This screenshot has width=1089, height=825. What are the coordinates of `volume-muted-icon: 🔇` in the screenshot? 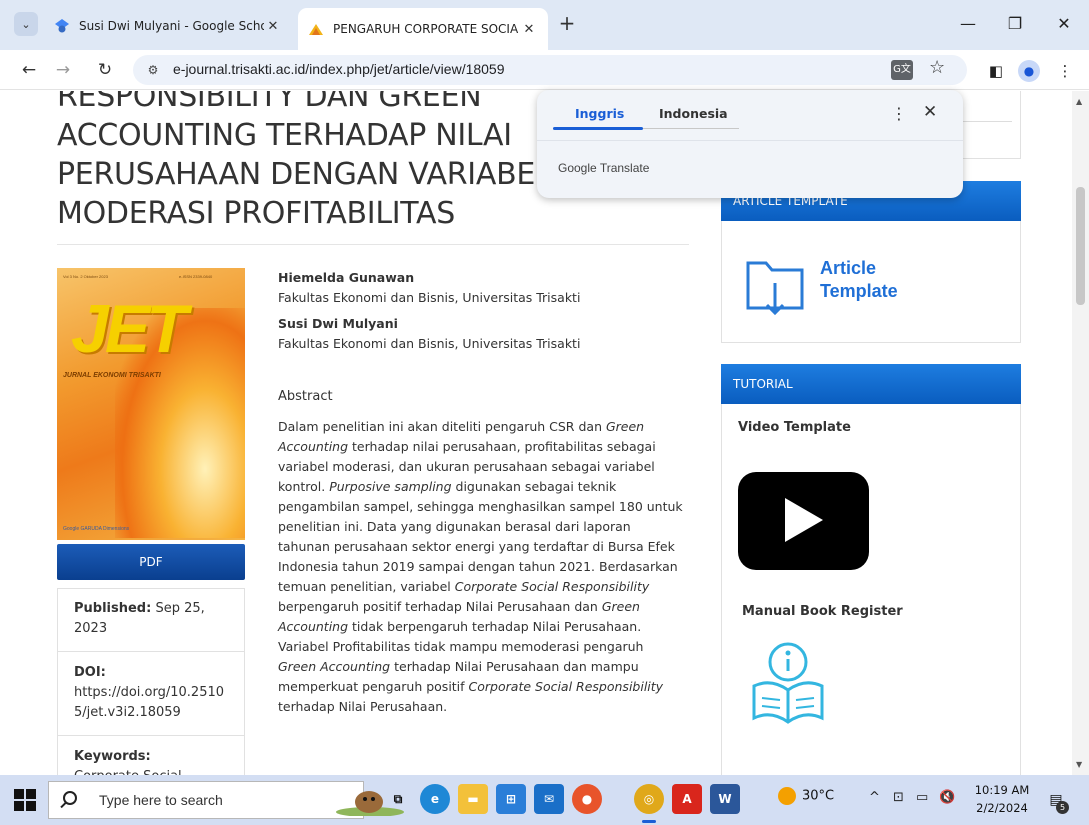 It's located at (947, 797).